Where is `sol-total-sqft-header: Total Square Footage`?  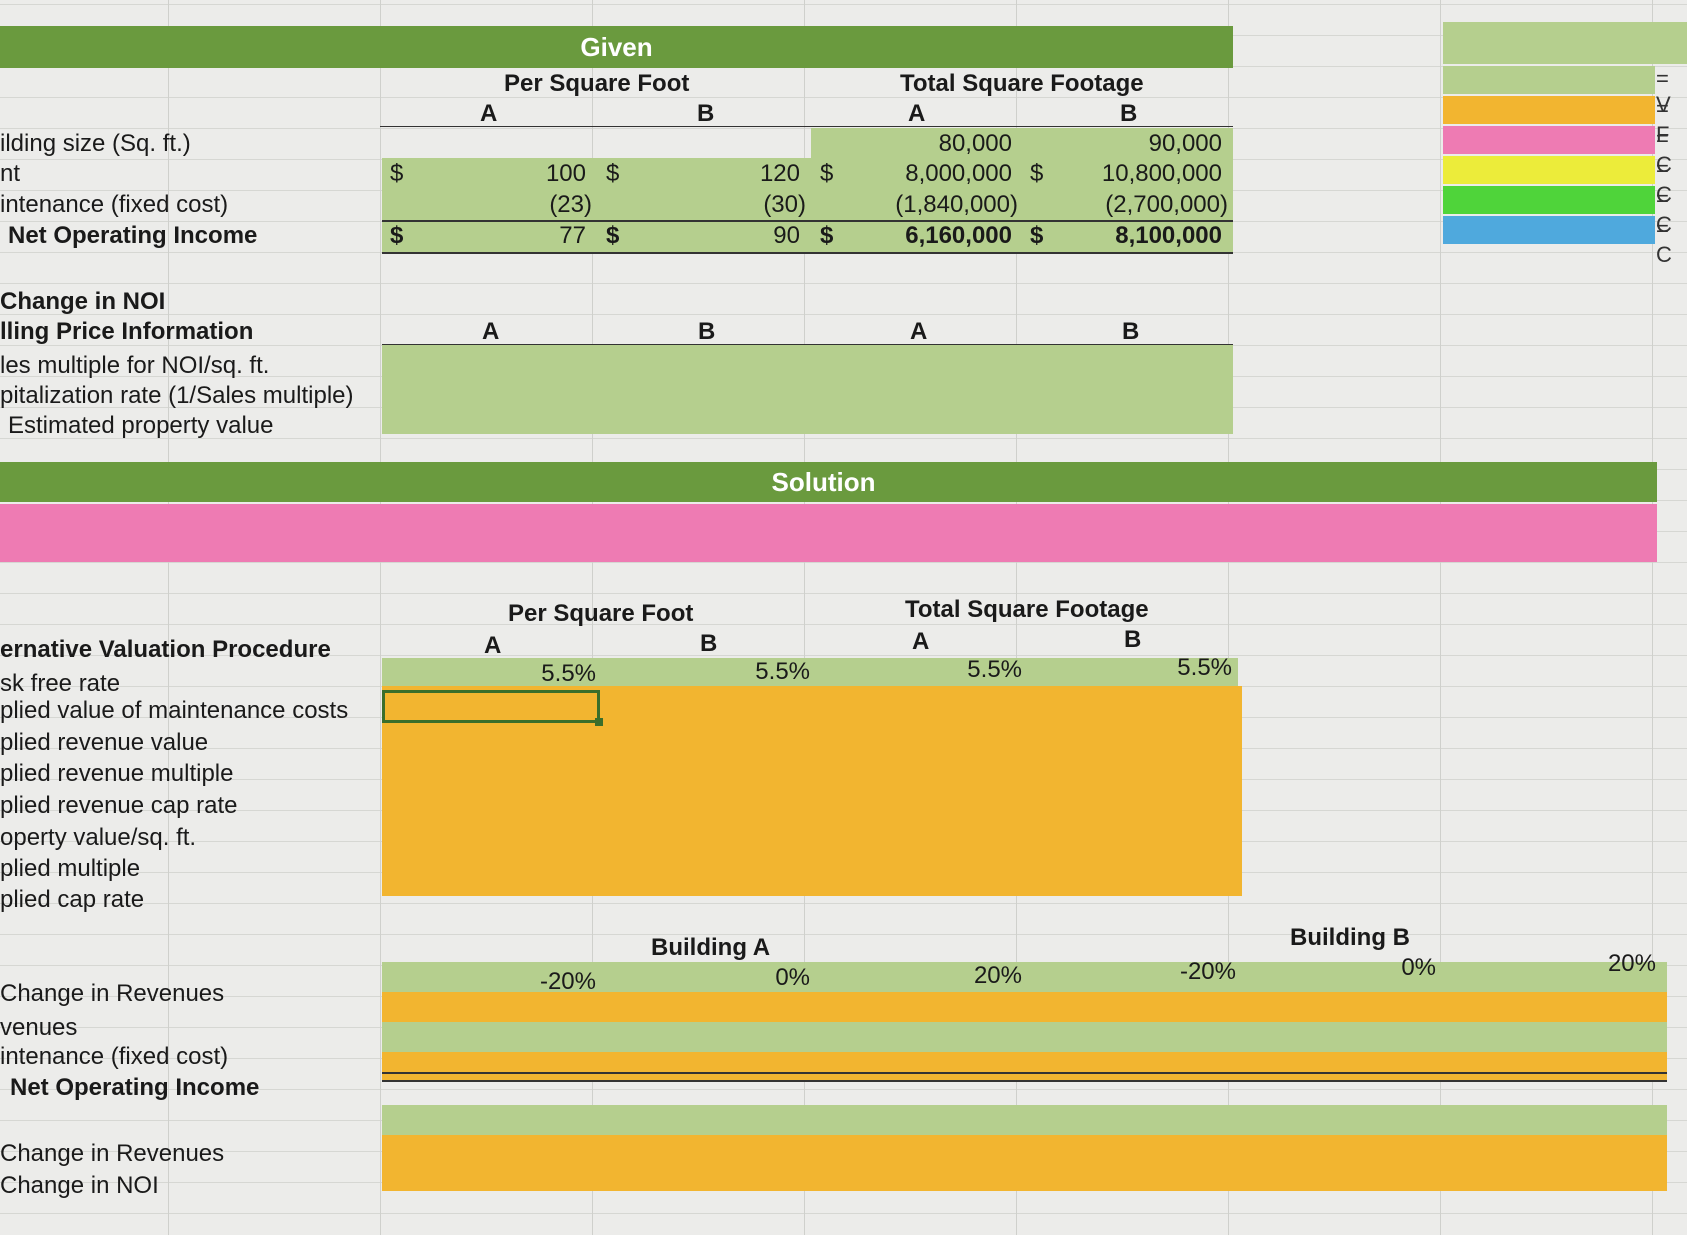 sol-total-sqft-header: Total Square Footage is located at coordinates (1027, 609).